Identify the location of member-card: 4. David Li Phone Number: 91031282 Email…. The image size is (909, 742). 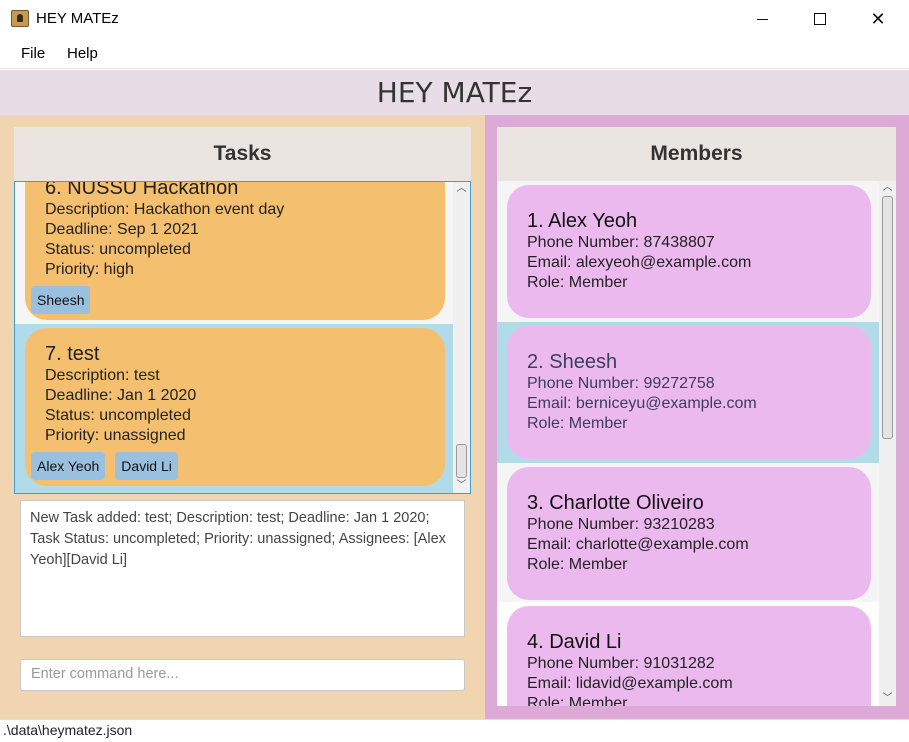
(689, 656).